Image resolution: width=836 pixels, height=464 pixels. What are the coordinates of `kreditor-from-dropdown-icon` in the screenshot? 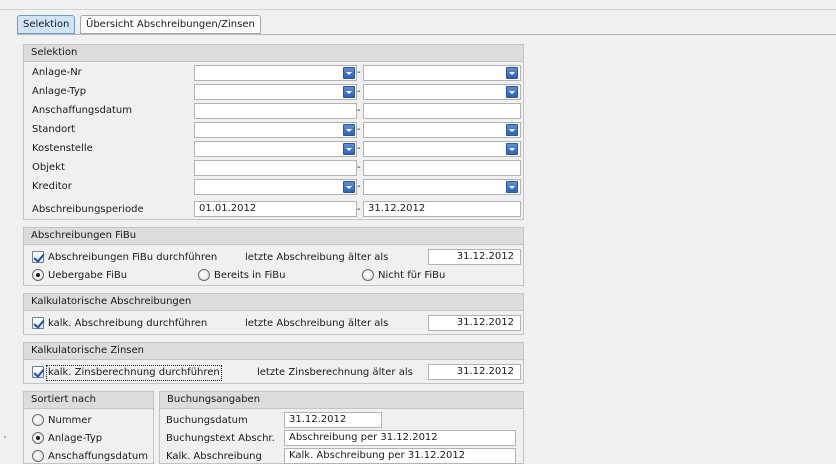 It's located at (349, 187).